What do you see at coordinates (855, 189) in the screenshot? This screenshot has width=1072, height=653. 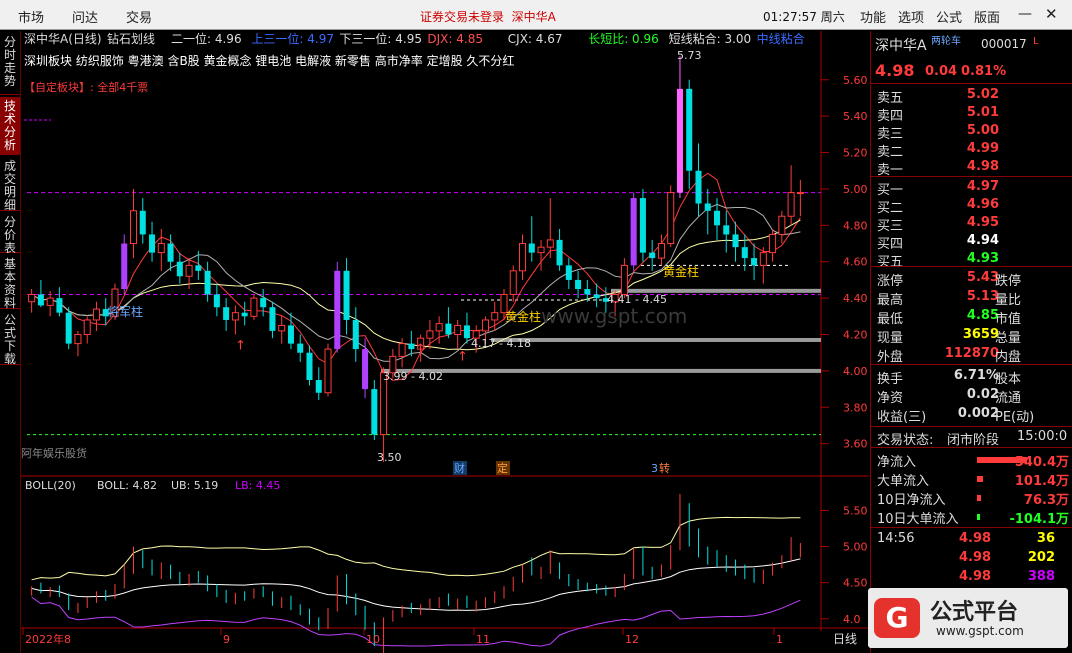 I see `price-tick-label: 5.00` at bounding box center [855, 189].